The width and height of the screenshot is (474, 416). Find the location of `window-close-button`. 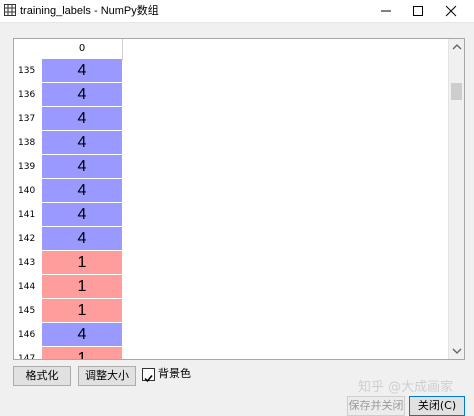

window-close-button is located at coordinates (451, 11).